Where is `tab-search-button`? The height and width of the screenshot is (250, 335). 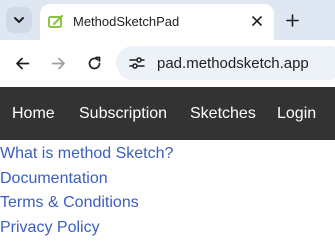 tab-search-button is located at coordinates (19, 20).